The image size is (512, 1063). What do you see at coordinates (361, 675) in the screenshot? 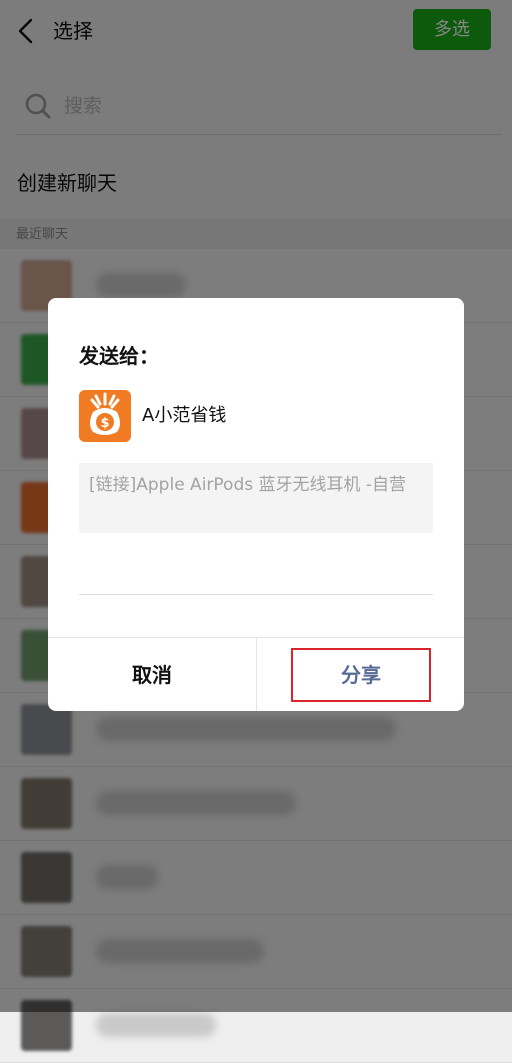
I see `share-button: 分享` at bounding box center [361, 675].